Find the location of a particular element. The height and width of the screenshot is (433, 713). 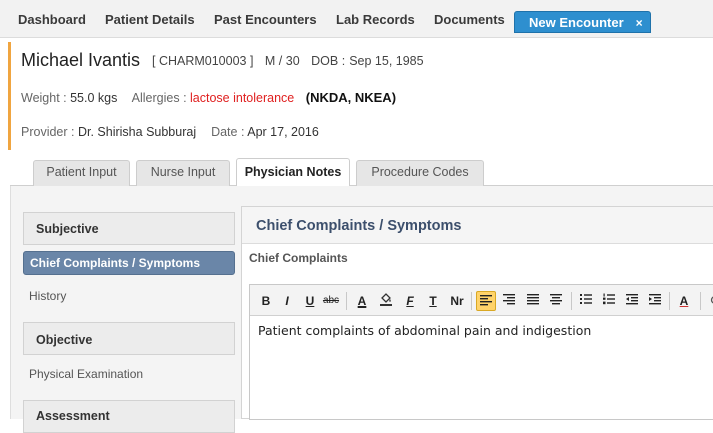

section-subjective: Subjective is located at coordinates (129, 228).